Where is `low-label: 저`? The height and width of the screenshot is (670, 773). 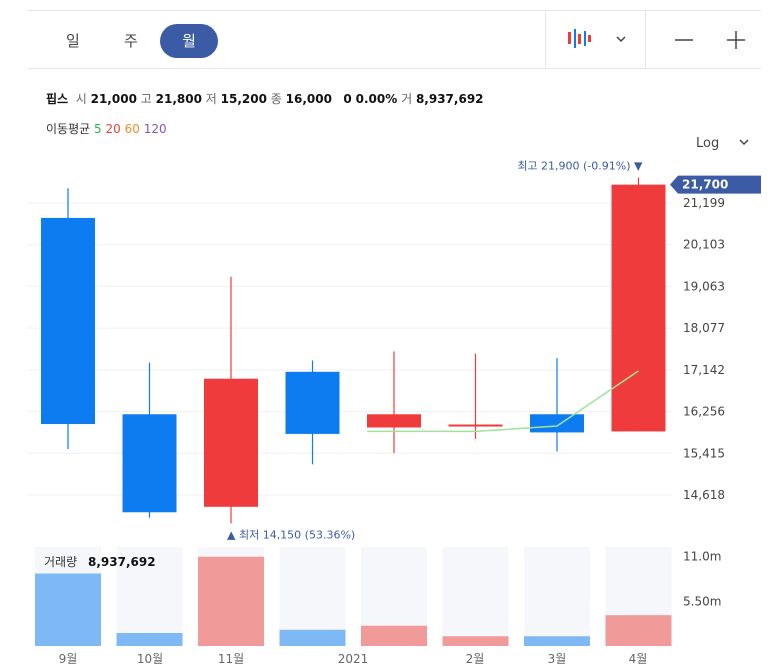
low-label: 저 is located at coordinates (211, 99).